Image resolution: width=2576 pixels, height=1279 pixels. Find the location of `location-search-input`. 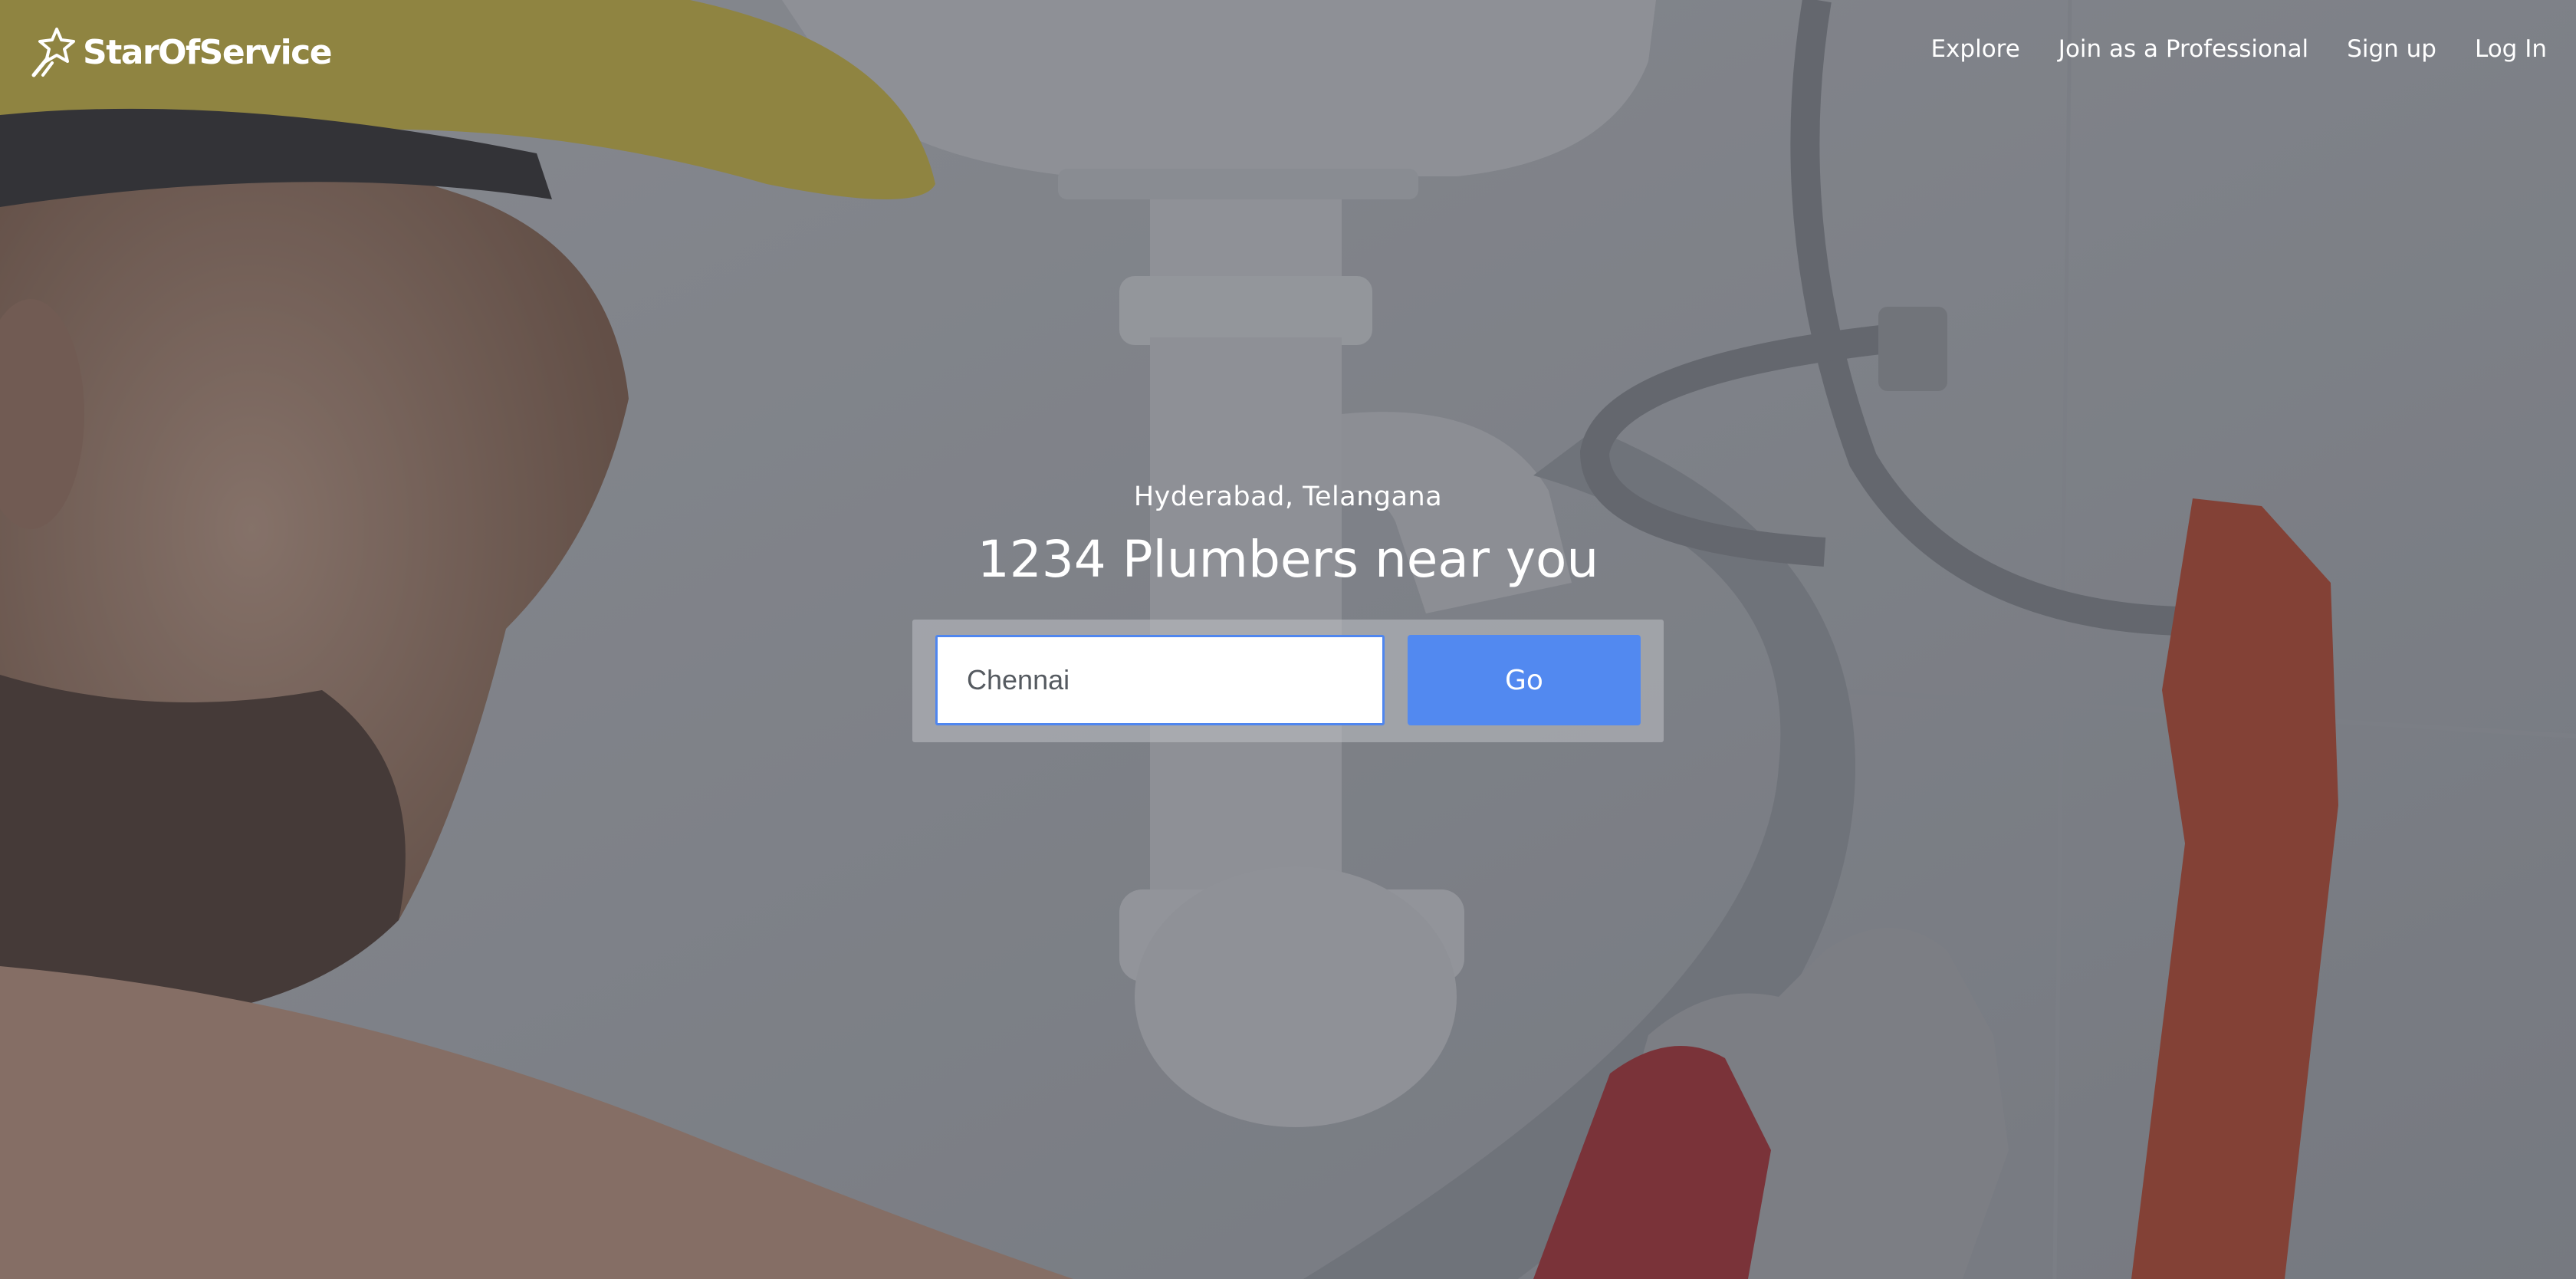

location-search-input is located at coordinates (1160, 680).